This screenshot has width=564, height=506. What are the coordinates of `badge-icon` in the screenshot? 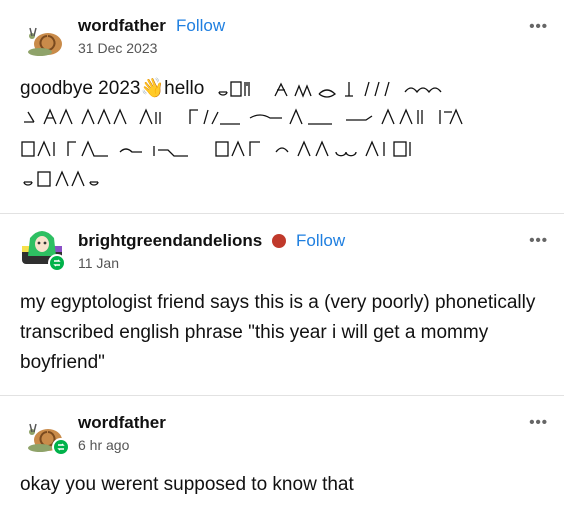 It's located at (279, 241).